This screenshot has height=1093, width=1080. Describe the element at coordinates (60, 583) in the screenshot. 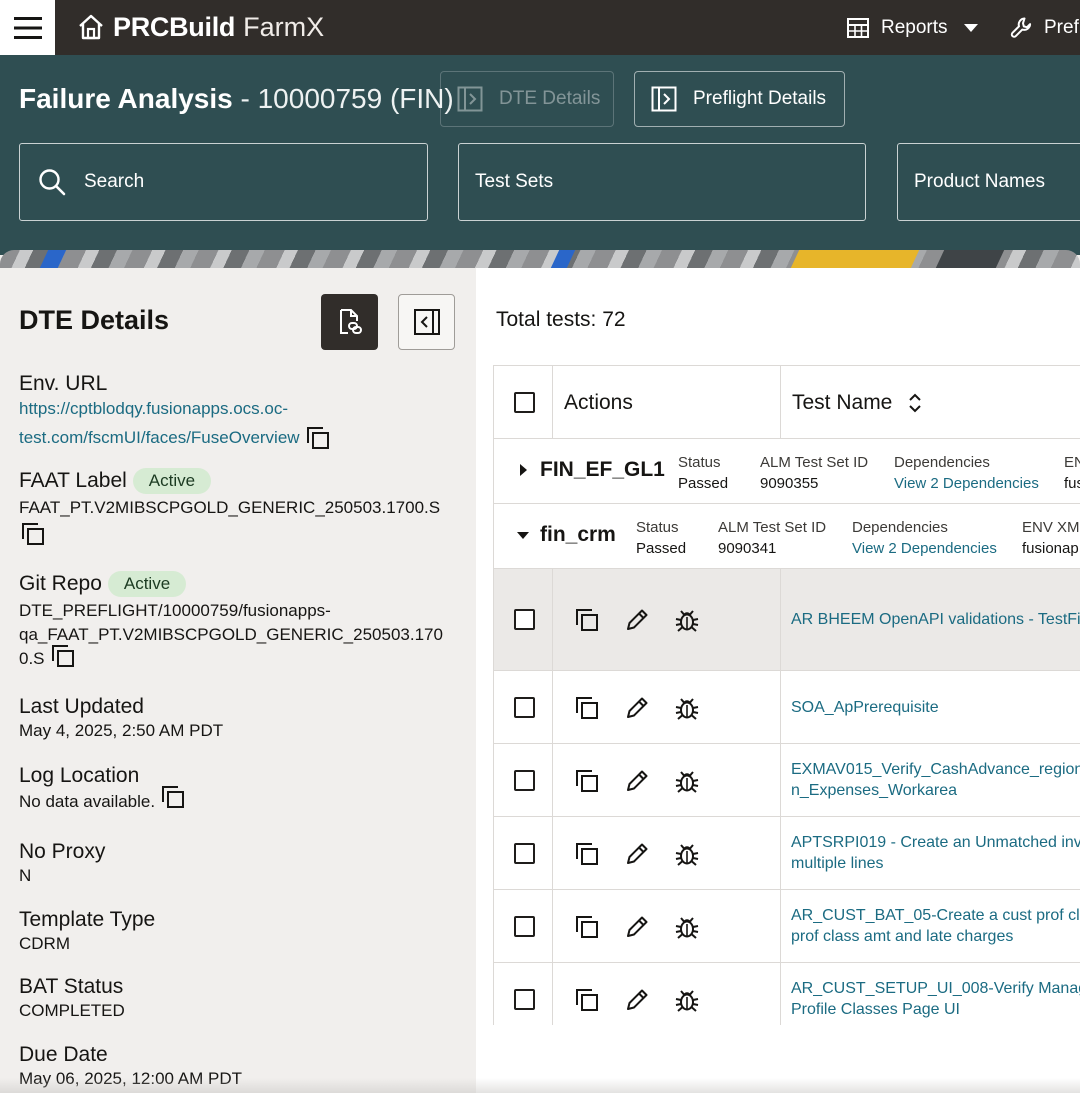

I see `git-repo-label: Git Repo` at that location.